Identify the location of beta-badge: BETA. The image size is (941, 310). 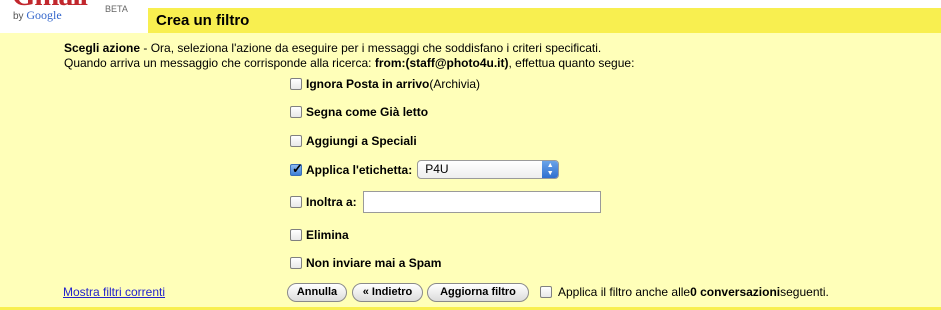
(116, 9).